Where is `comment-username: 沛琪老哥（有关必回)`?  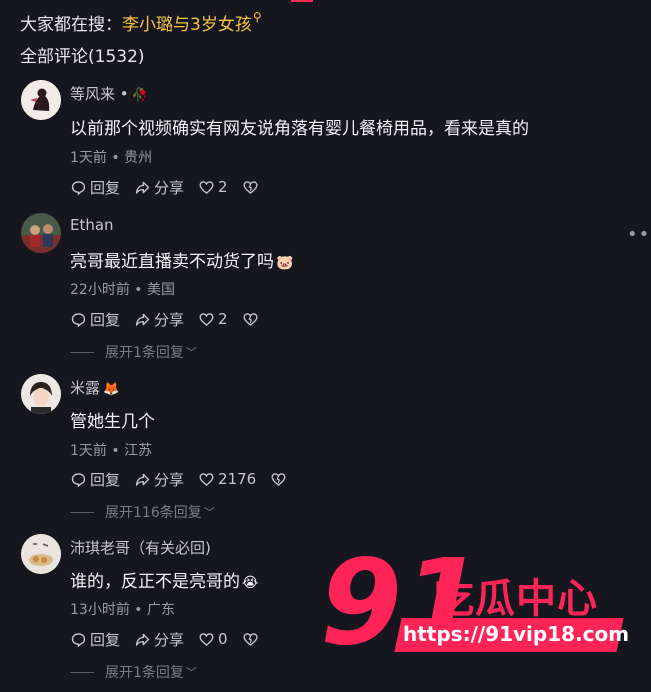
comment-username: 沛琪老哥（有关必回) is located at coordinates (140, 547).